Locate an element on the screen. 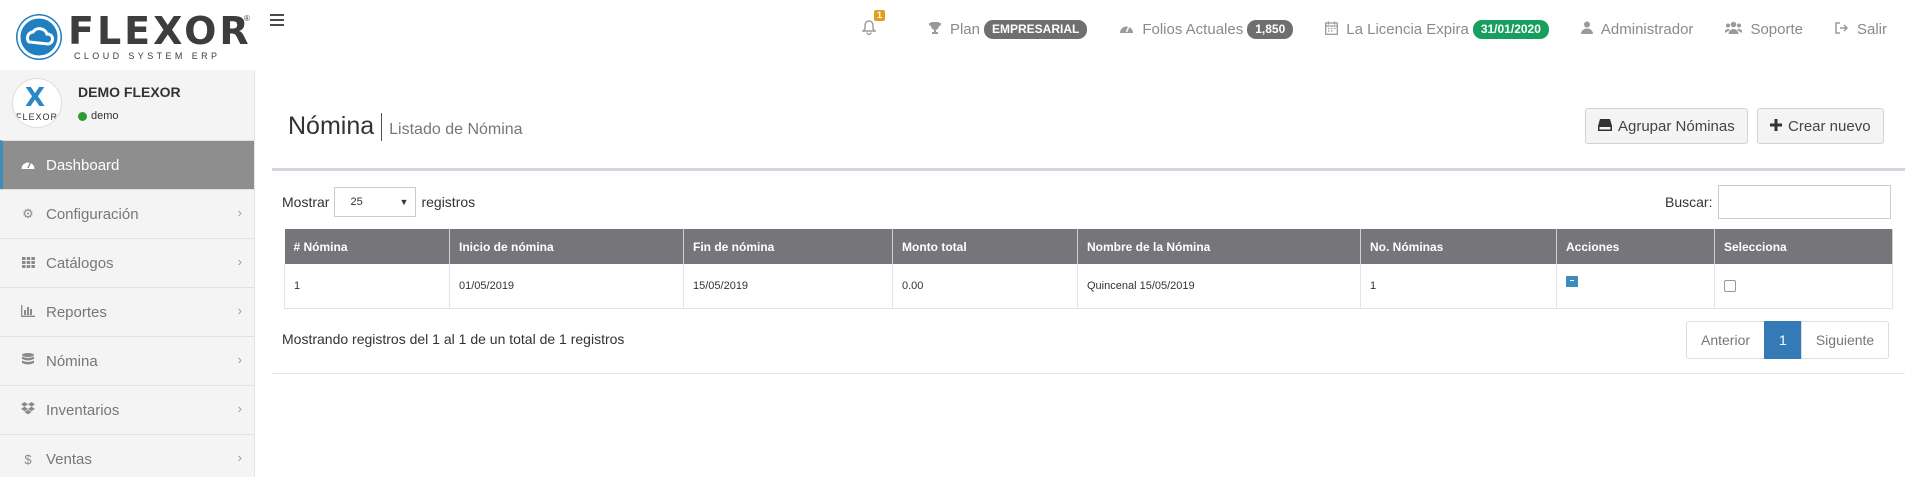 The height and width of the screenshot is (483, 1919). user-status: demo is located at coordinates (98, 116).